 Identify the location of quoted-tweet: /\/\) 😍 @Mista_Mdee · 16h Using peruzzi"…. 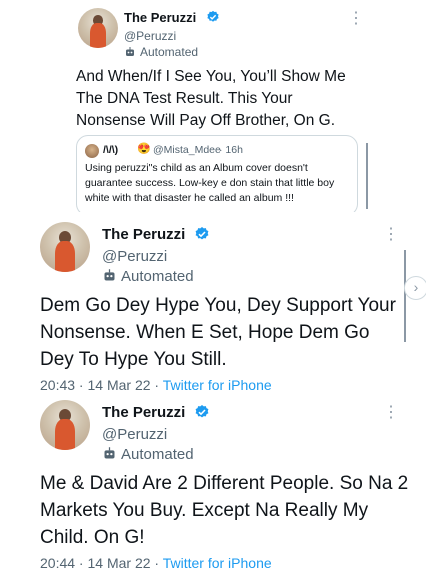
(217, 175).